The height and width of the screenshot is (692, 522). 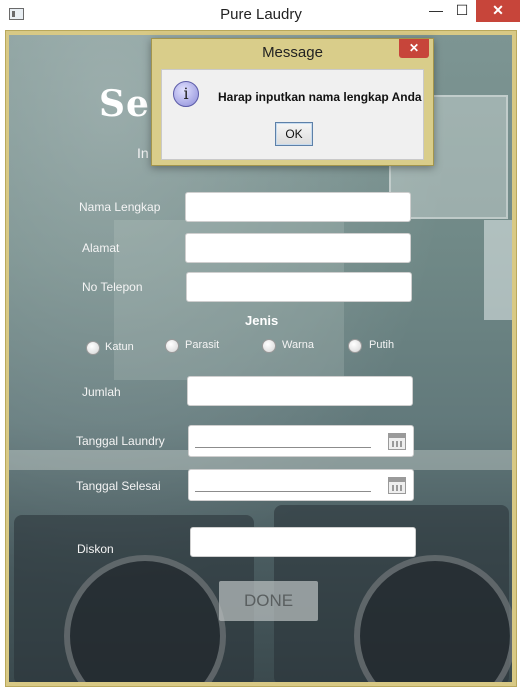 I want to click on radio-putih, so click(x=355, y=346).